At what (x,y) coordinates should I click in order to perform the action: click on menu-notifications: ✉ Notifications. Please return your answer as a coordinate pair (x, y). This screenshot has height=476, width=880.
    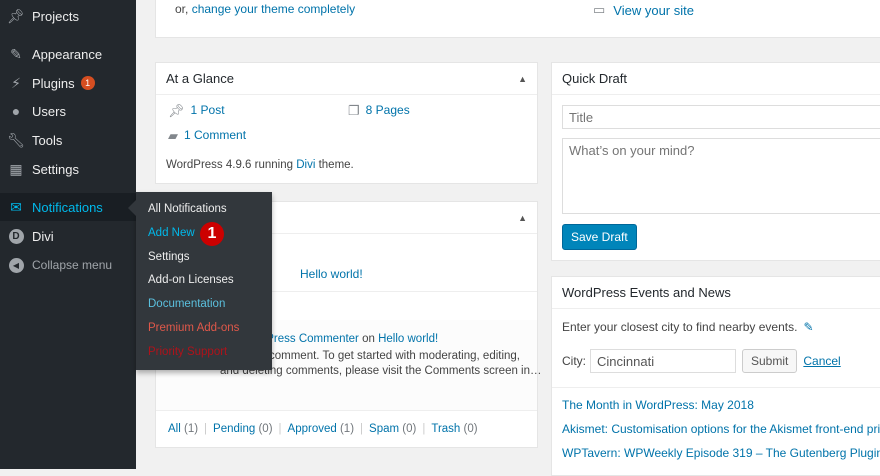
    Looking at the image, I should click on (68, 207).